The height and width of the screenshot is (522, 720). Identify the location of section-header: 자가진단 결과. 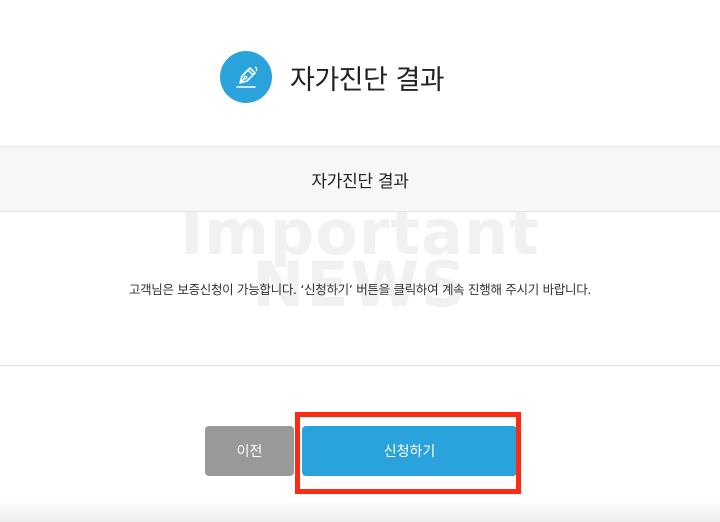
(360, 179).